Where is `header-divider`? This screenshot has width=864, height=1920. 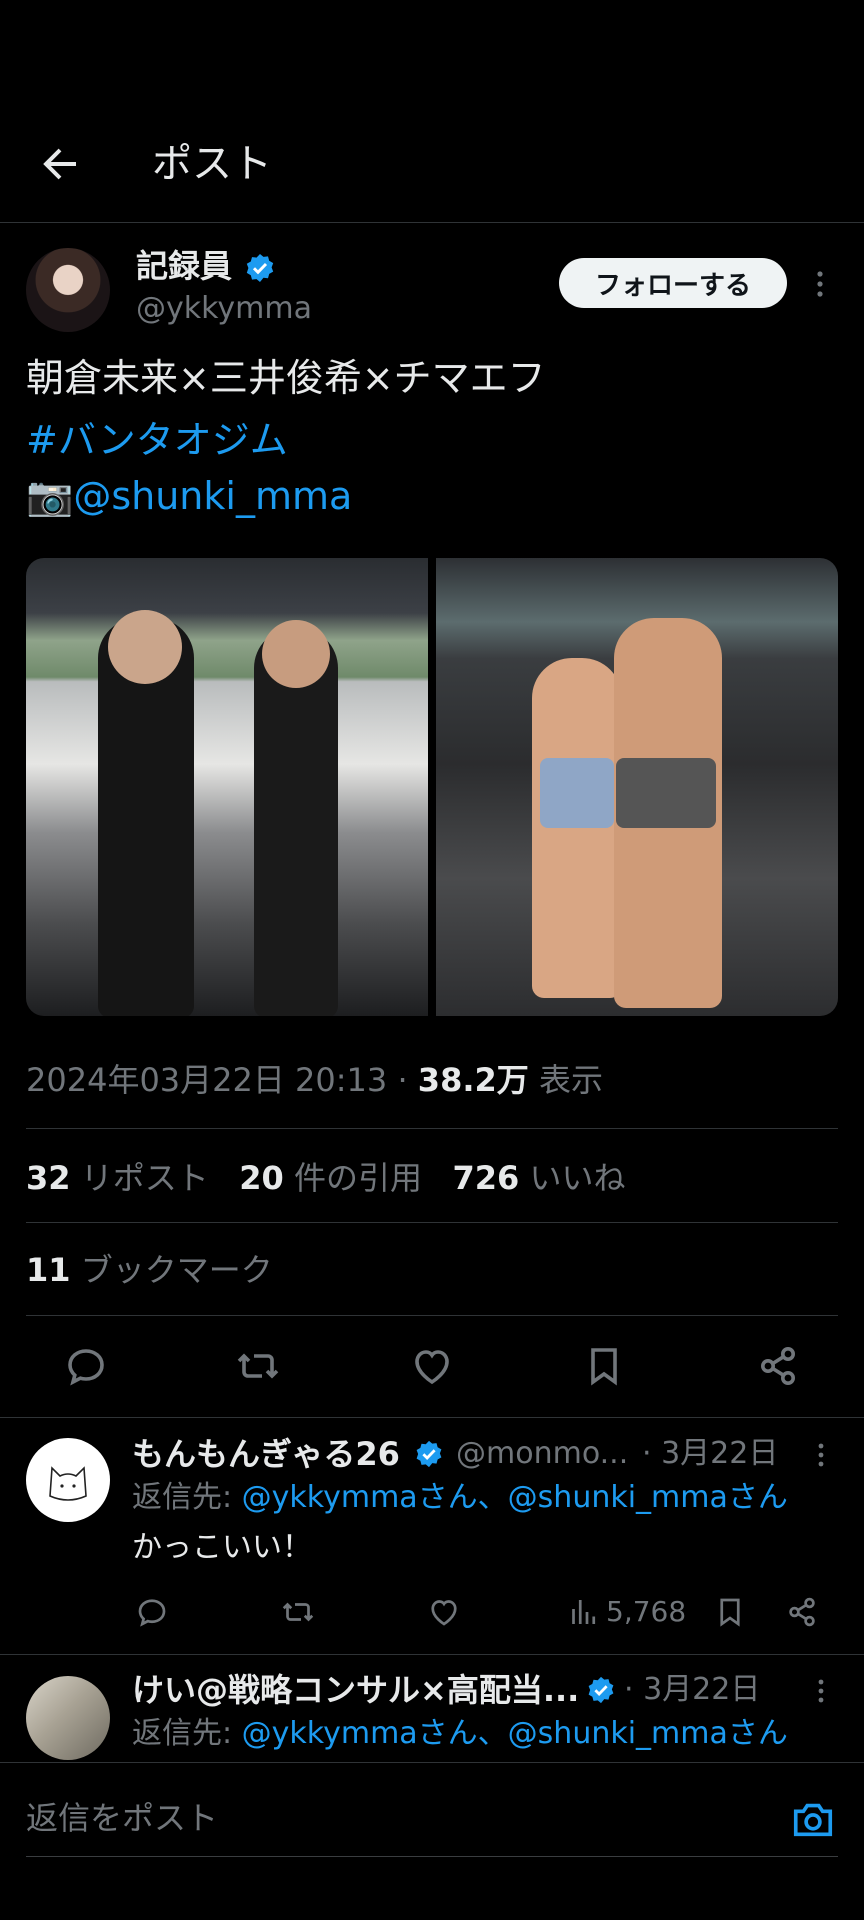
header-divider is located at coordinates (432, 222).